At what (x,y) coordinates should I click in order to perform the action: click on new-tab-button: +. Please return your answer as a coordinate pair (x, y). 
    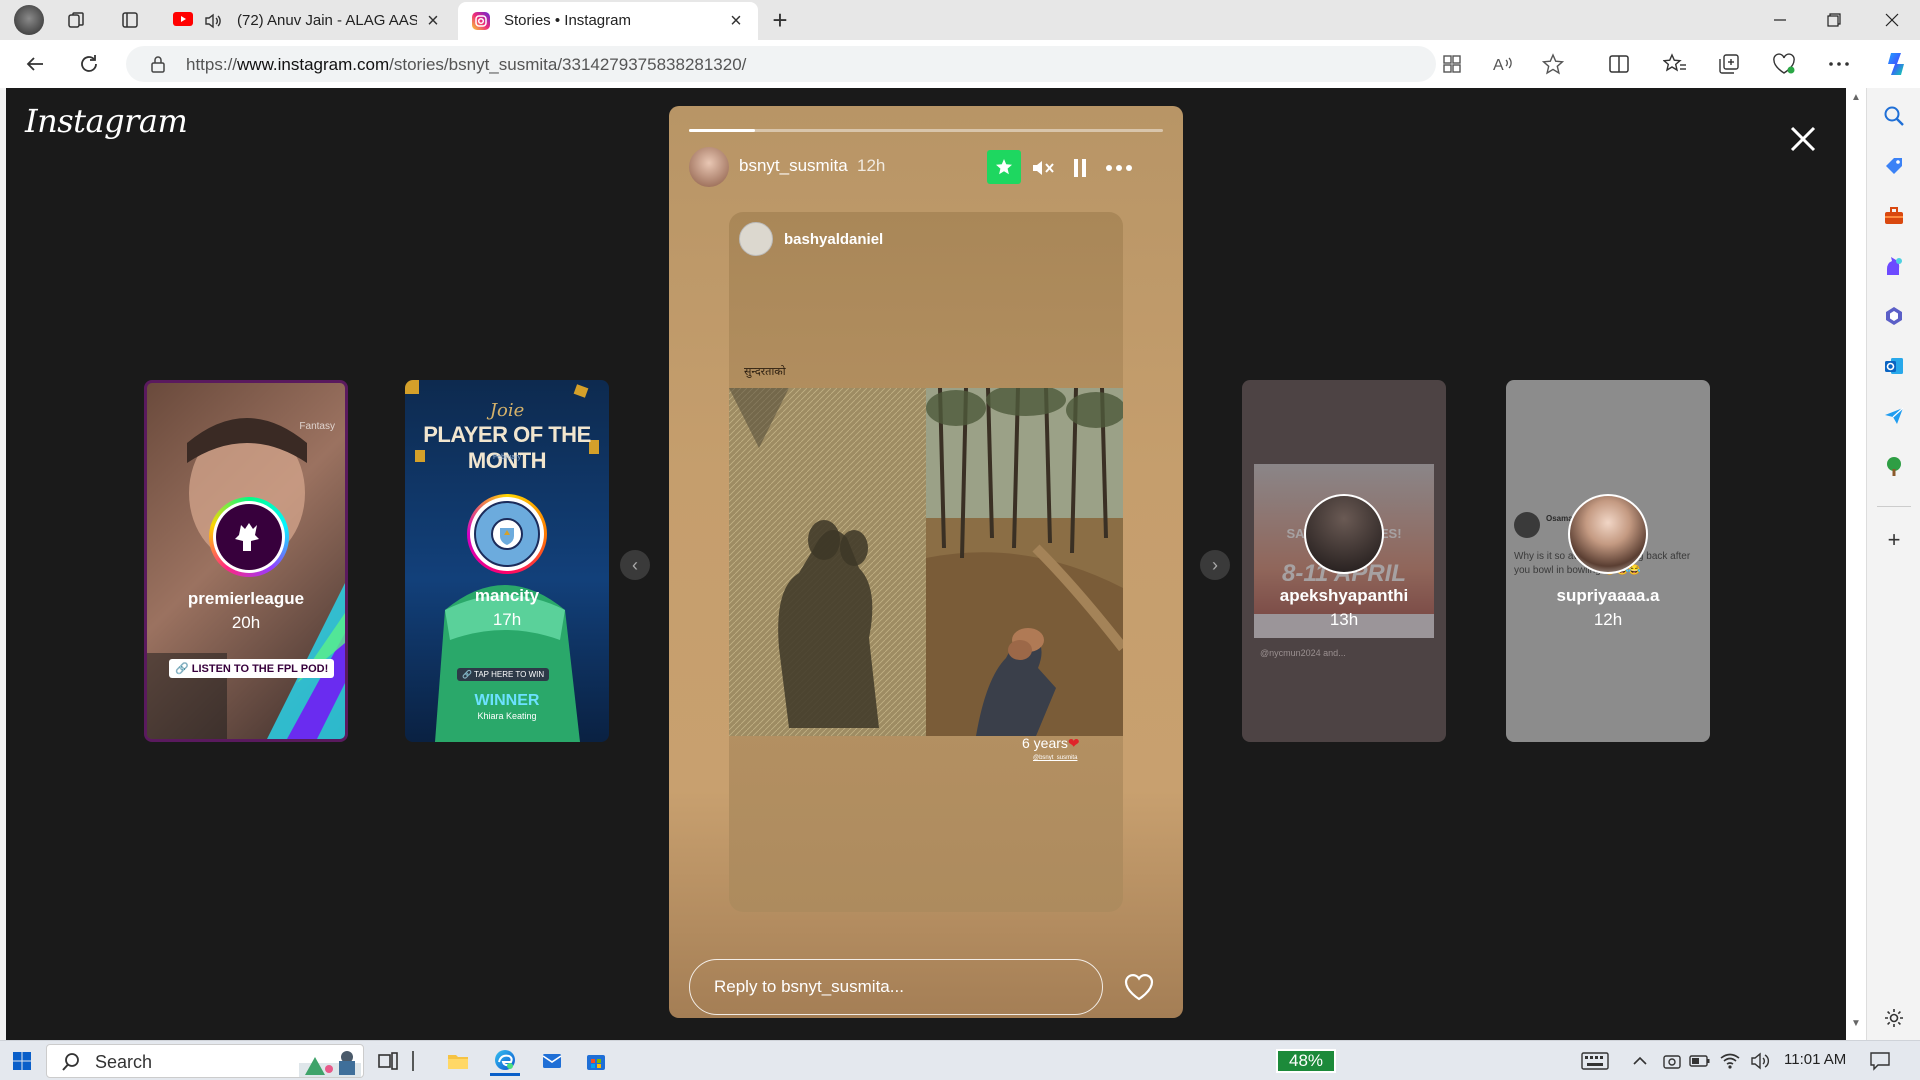
    Looking at the image, I should click on (780, 20).